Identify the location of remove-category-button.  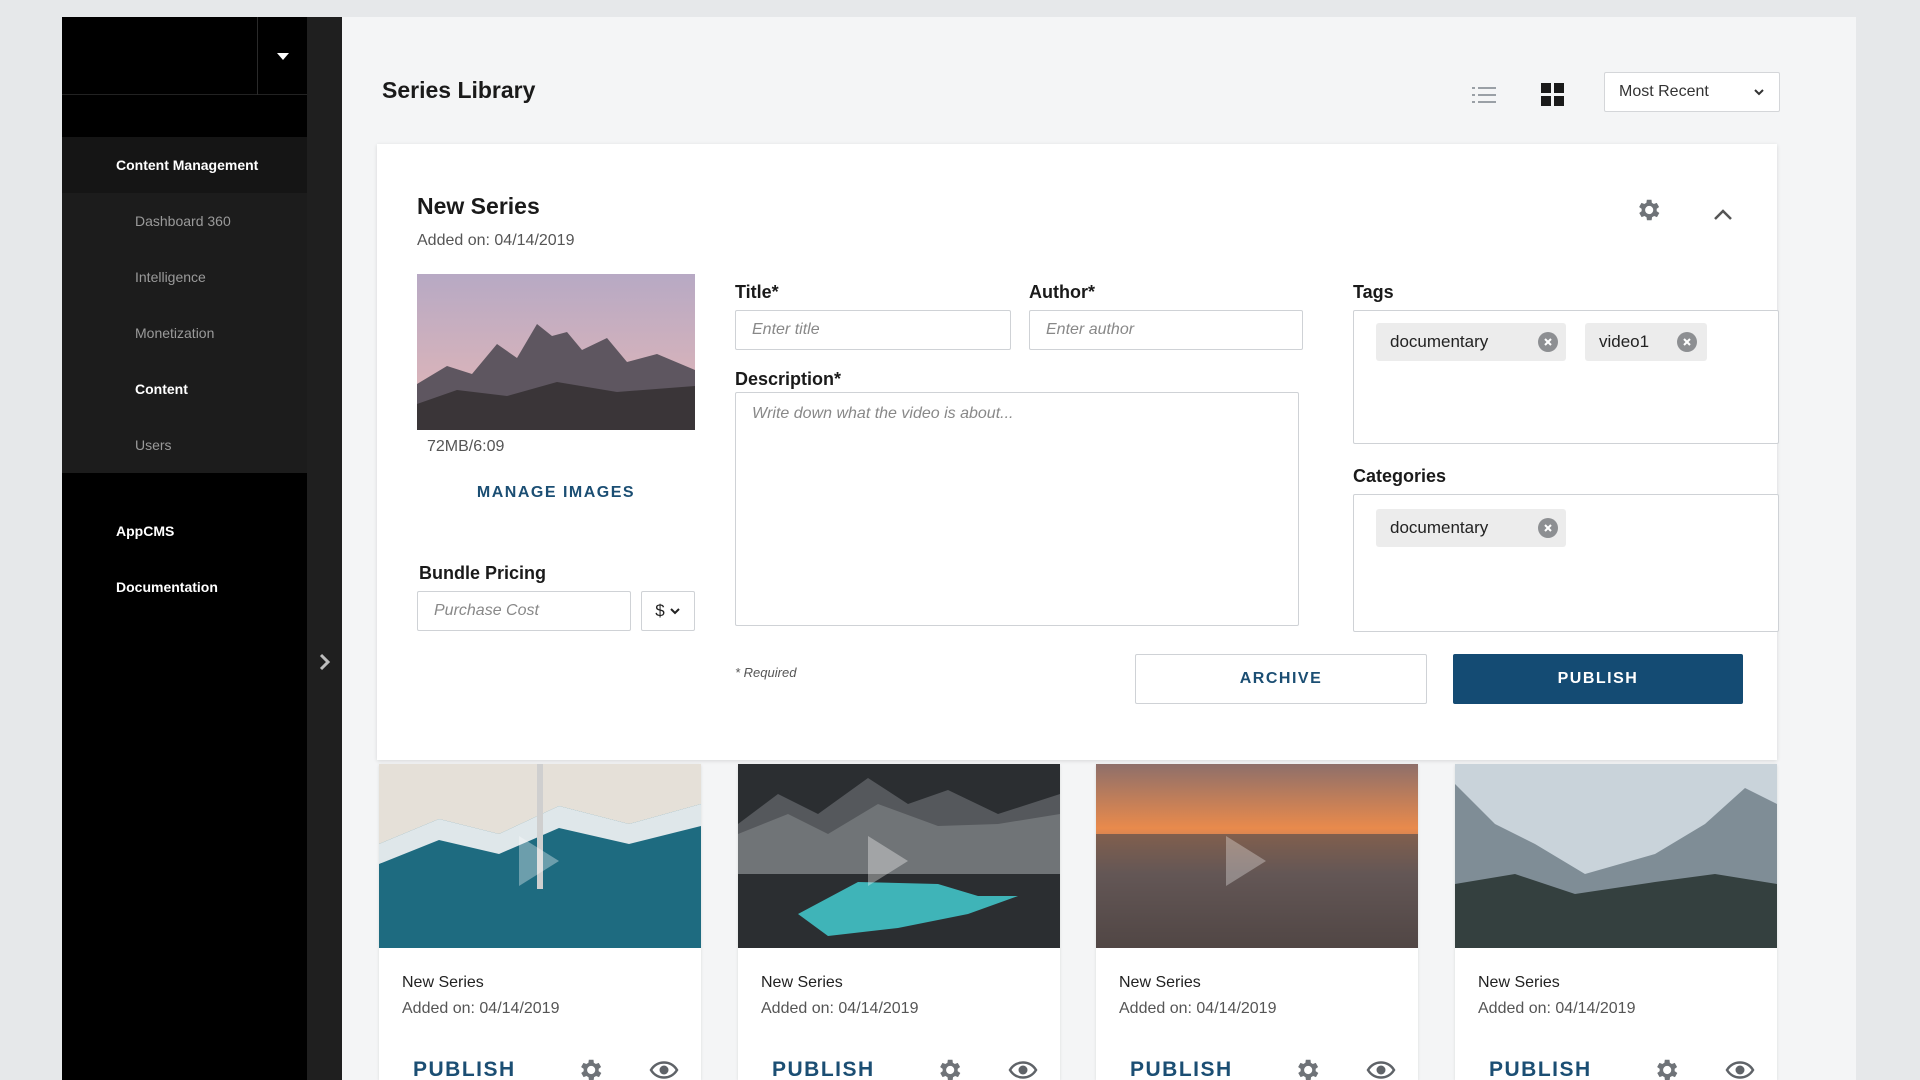
(1548, 528).